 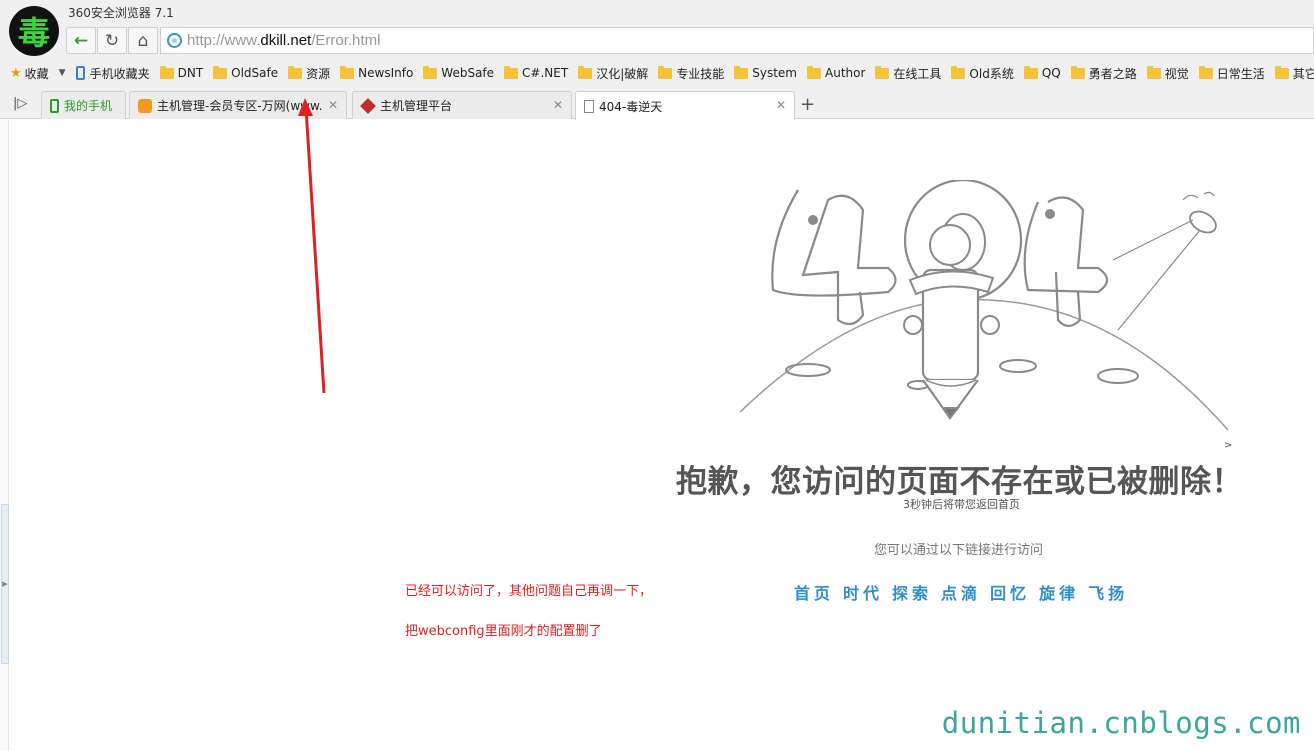 I want to click on reload-button: ↻, so click(x=112, y=40).